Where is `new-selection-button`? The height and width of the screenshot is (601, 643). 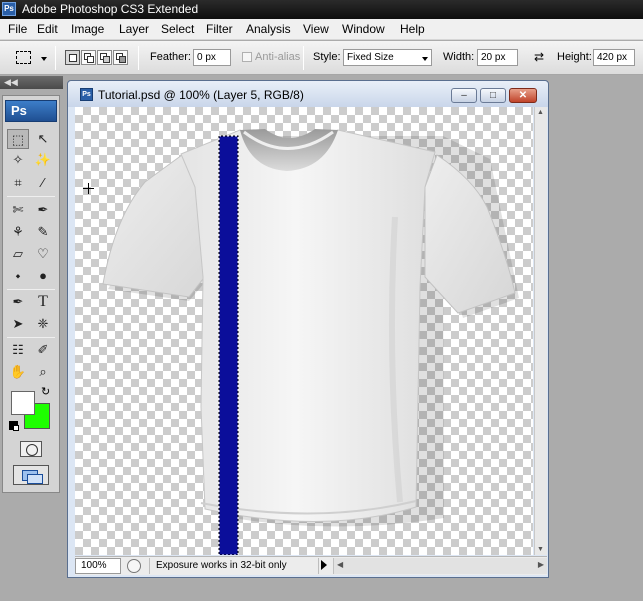
new-selection-button is located at coordinates (72, 57).